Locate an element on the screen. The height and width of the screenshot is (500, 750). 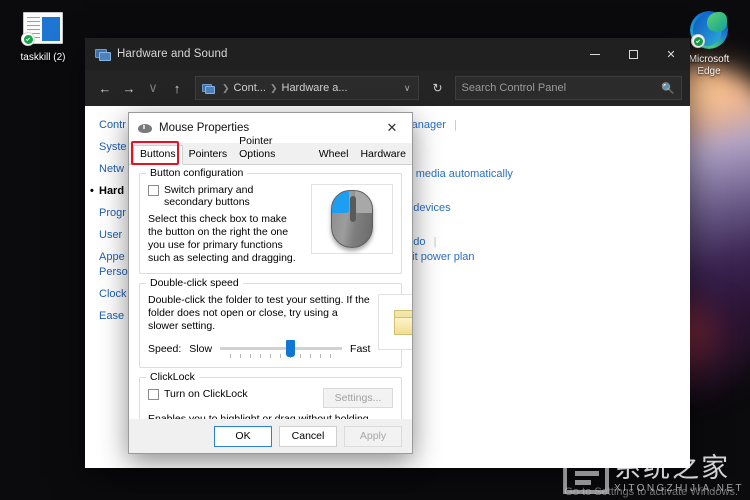
fast-label: Fast is located at coordinates (360, 349).